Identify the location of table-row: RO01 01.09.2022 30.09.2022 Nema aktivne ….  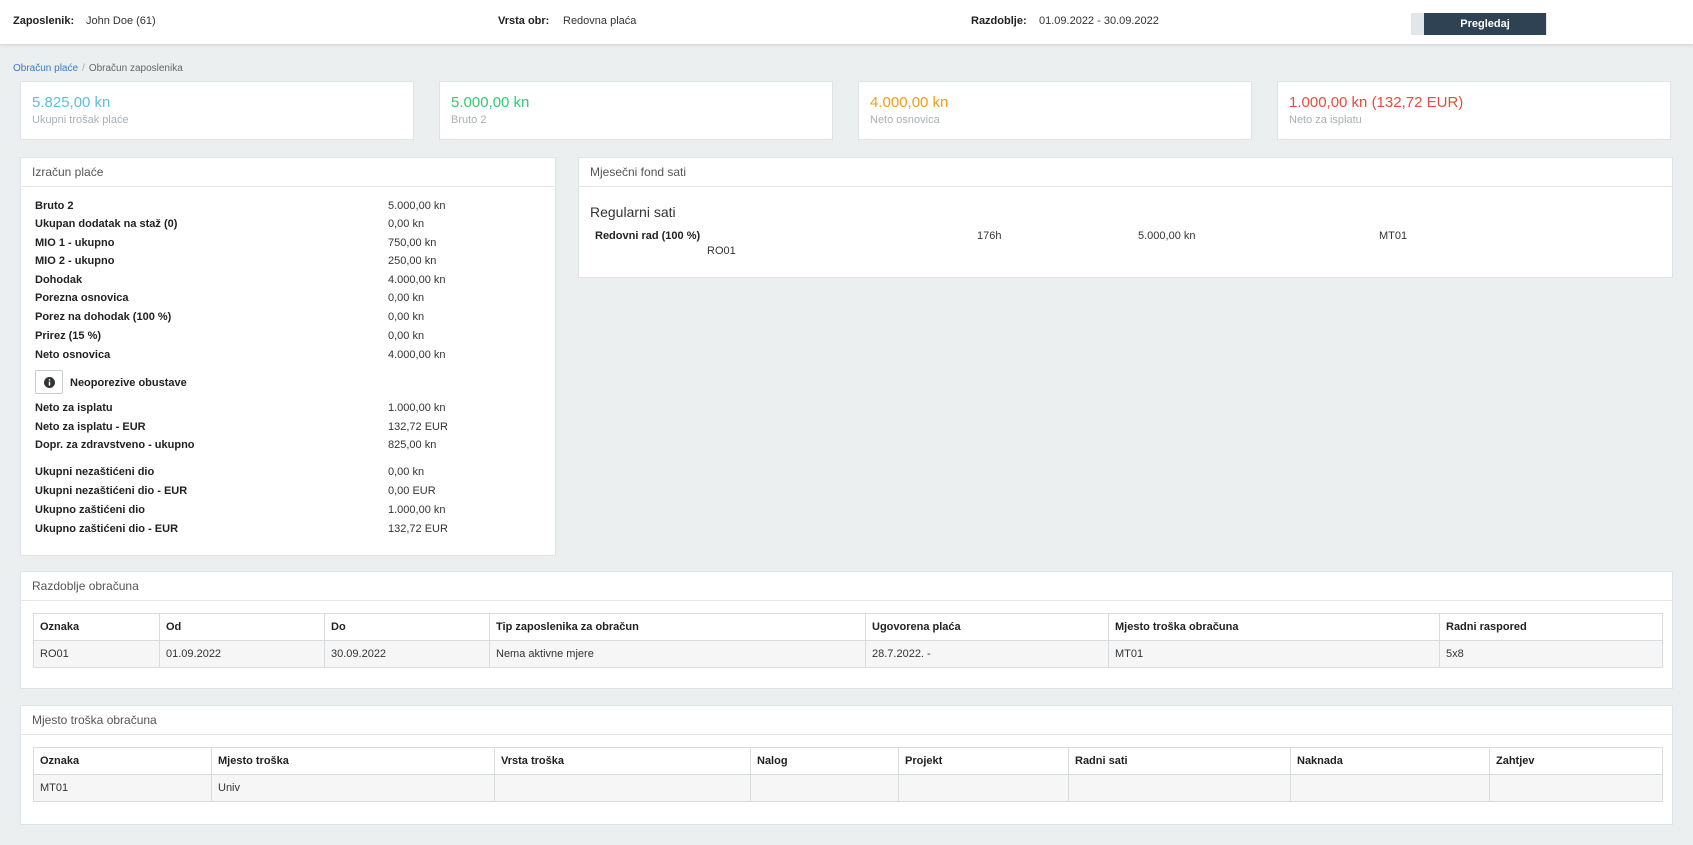
(848, 654).